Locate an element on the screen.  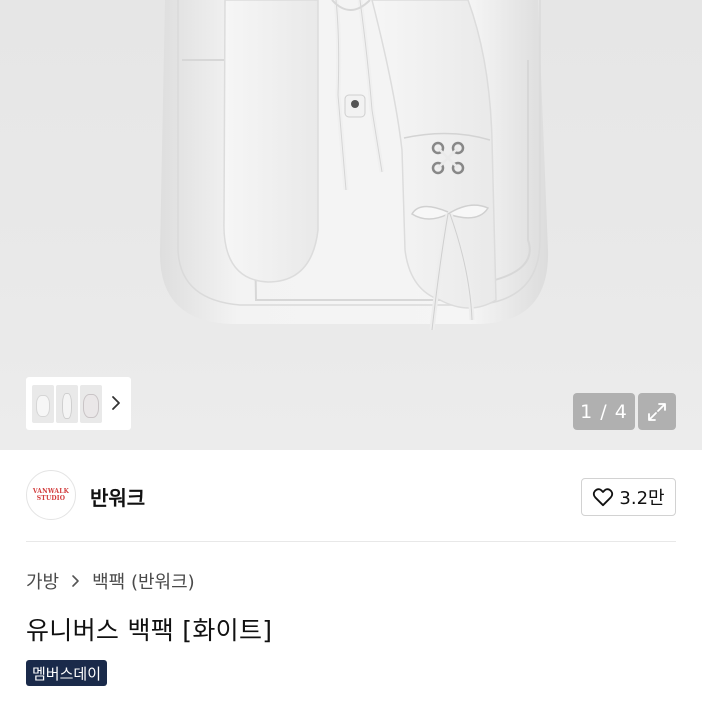
like-button: 3.2만 is located at coordinates (628, 497).